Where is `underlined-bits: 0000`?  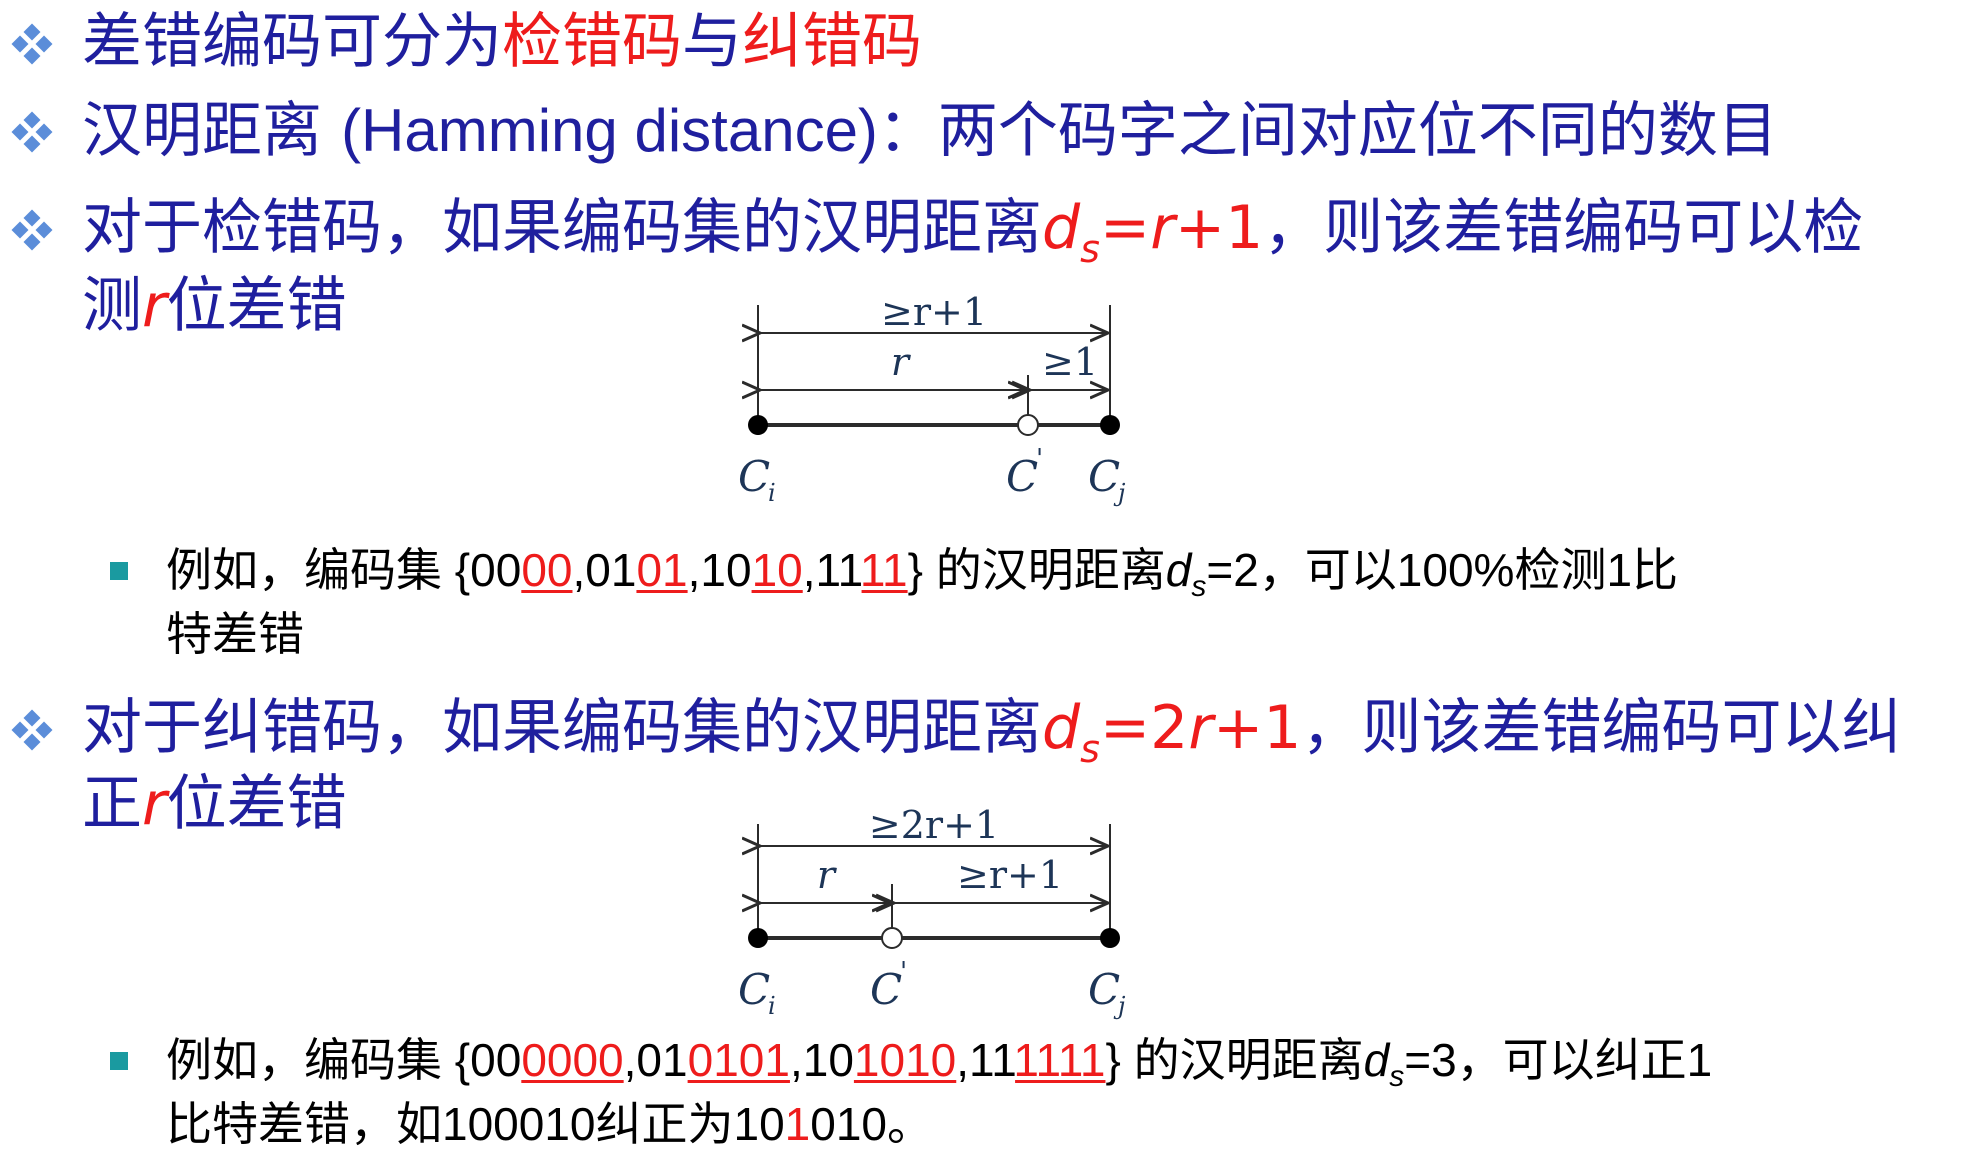
underlined-bits: 0000 is located at coordinates (572, 1060).